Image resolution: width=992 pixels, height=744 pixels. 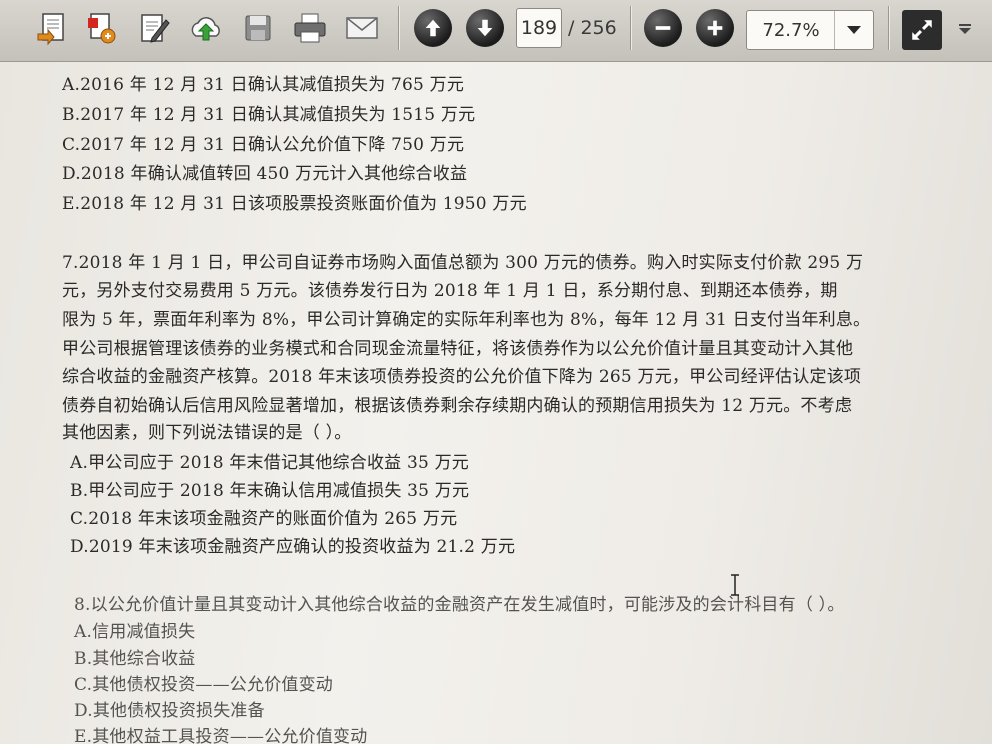 I want to click on export-button, so click(x=102, y=28).